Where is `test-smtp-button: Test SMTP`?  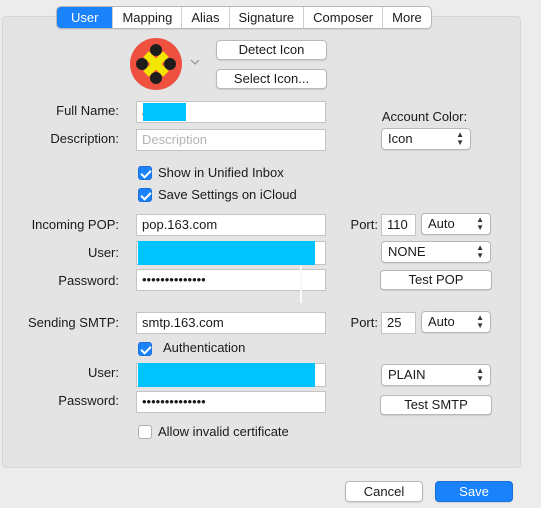 test-smtp-button: Test SMTP is located at coordinates (436, 405).